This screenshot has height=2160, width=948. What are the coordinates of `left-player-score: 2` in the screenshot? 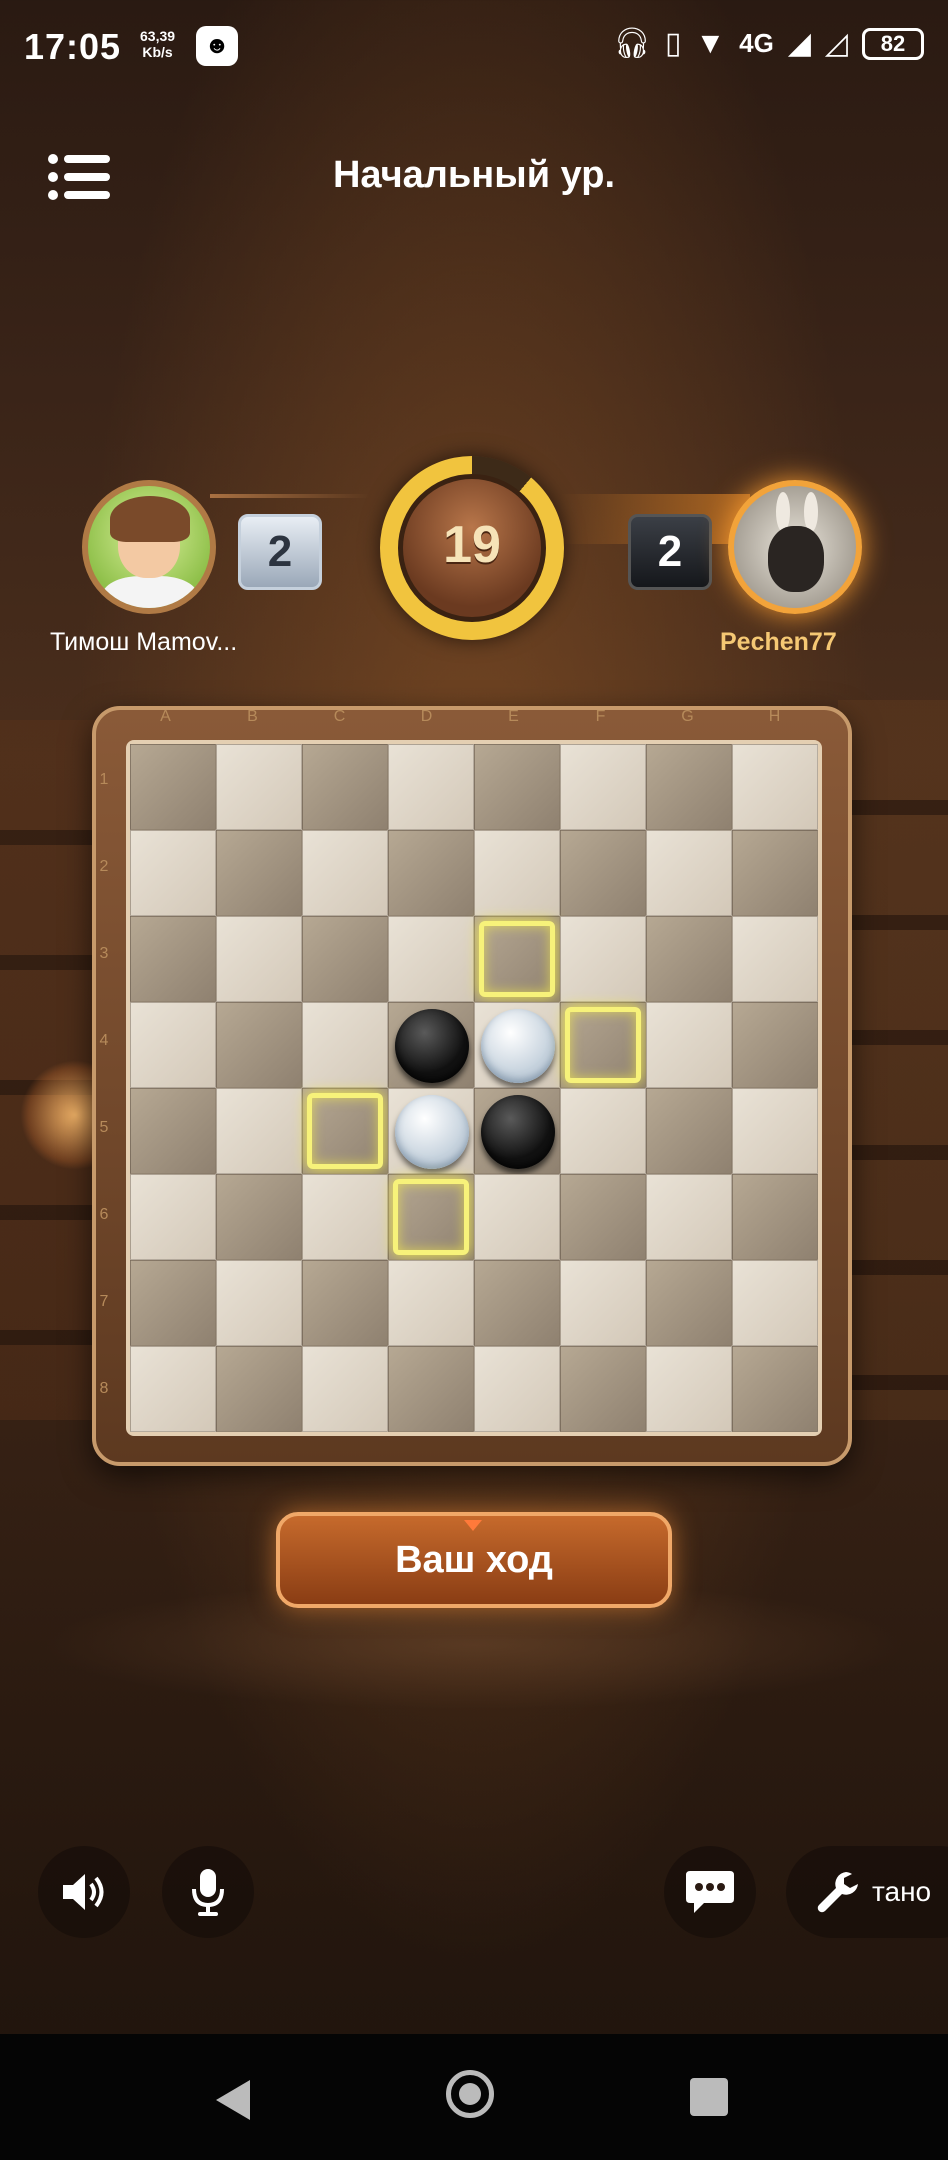 It's located at (280, 552).